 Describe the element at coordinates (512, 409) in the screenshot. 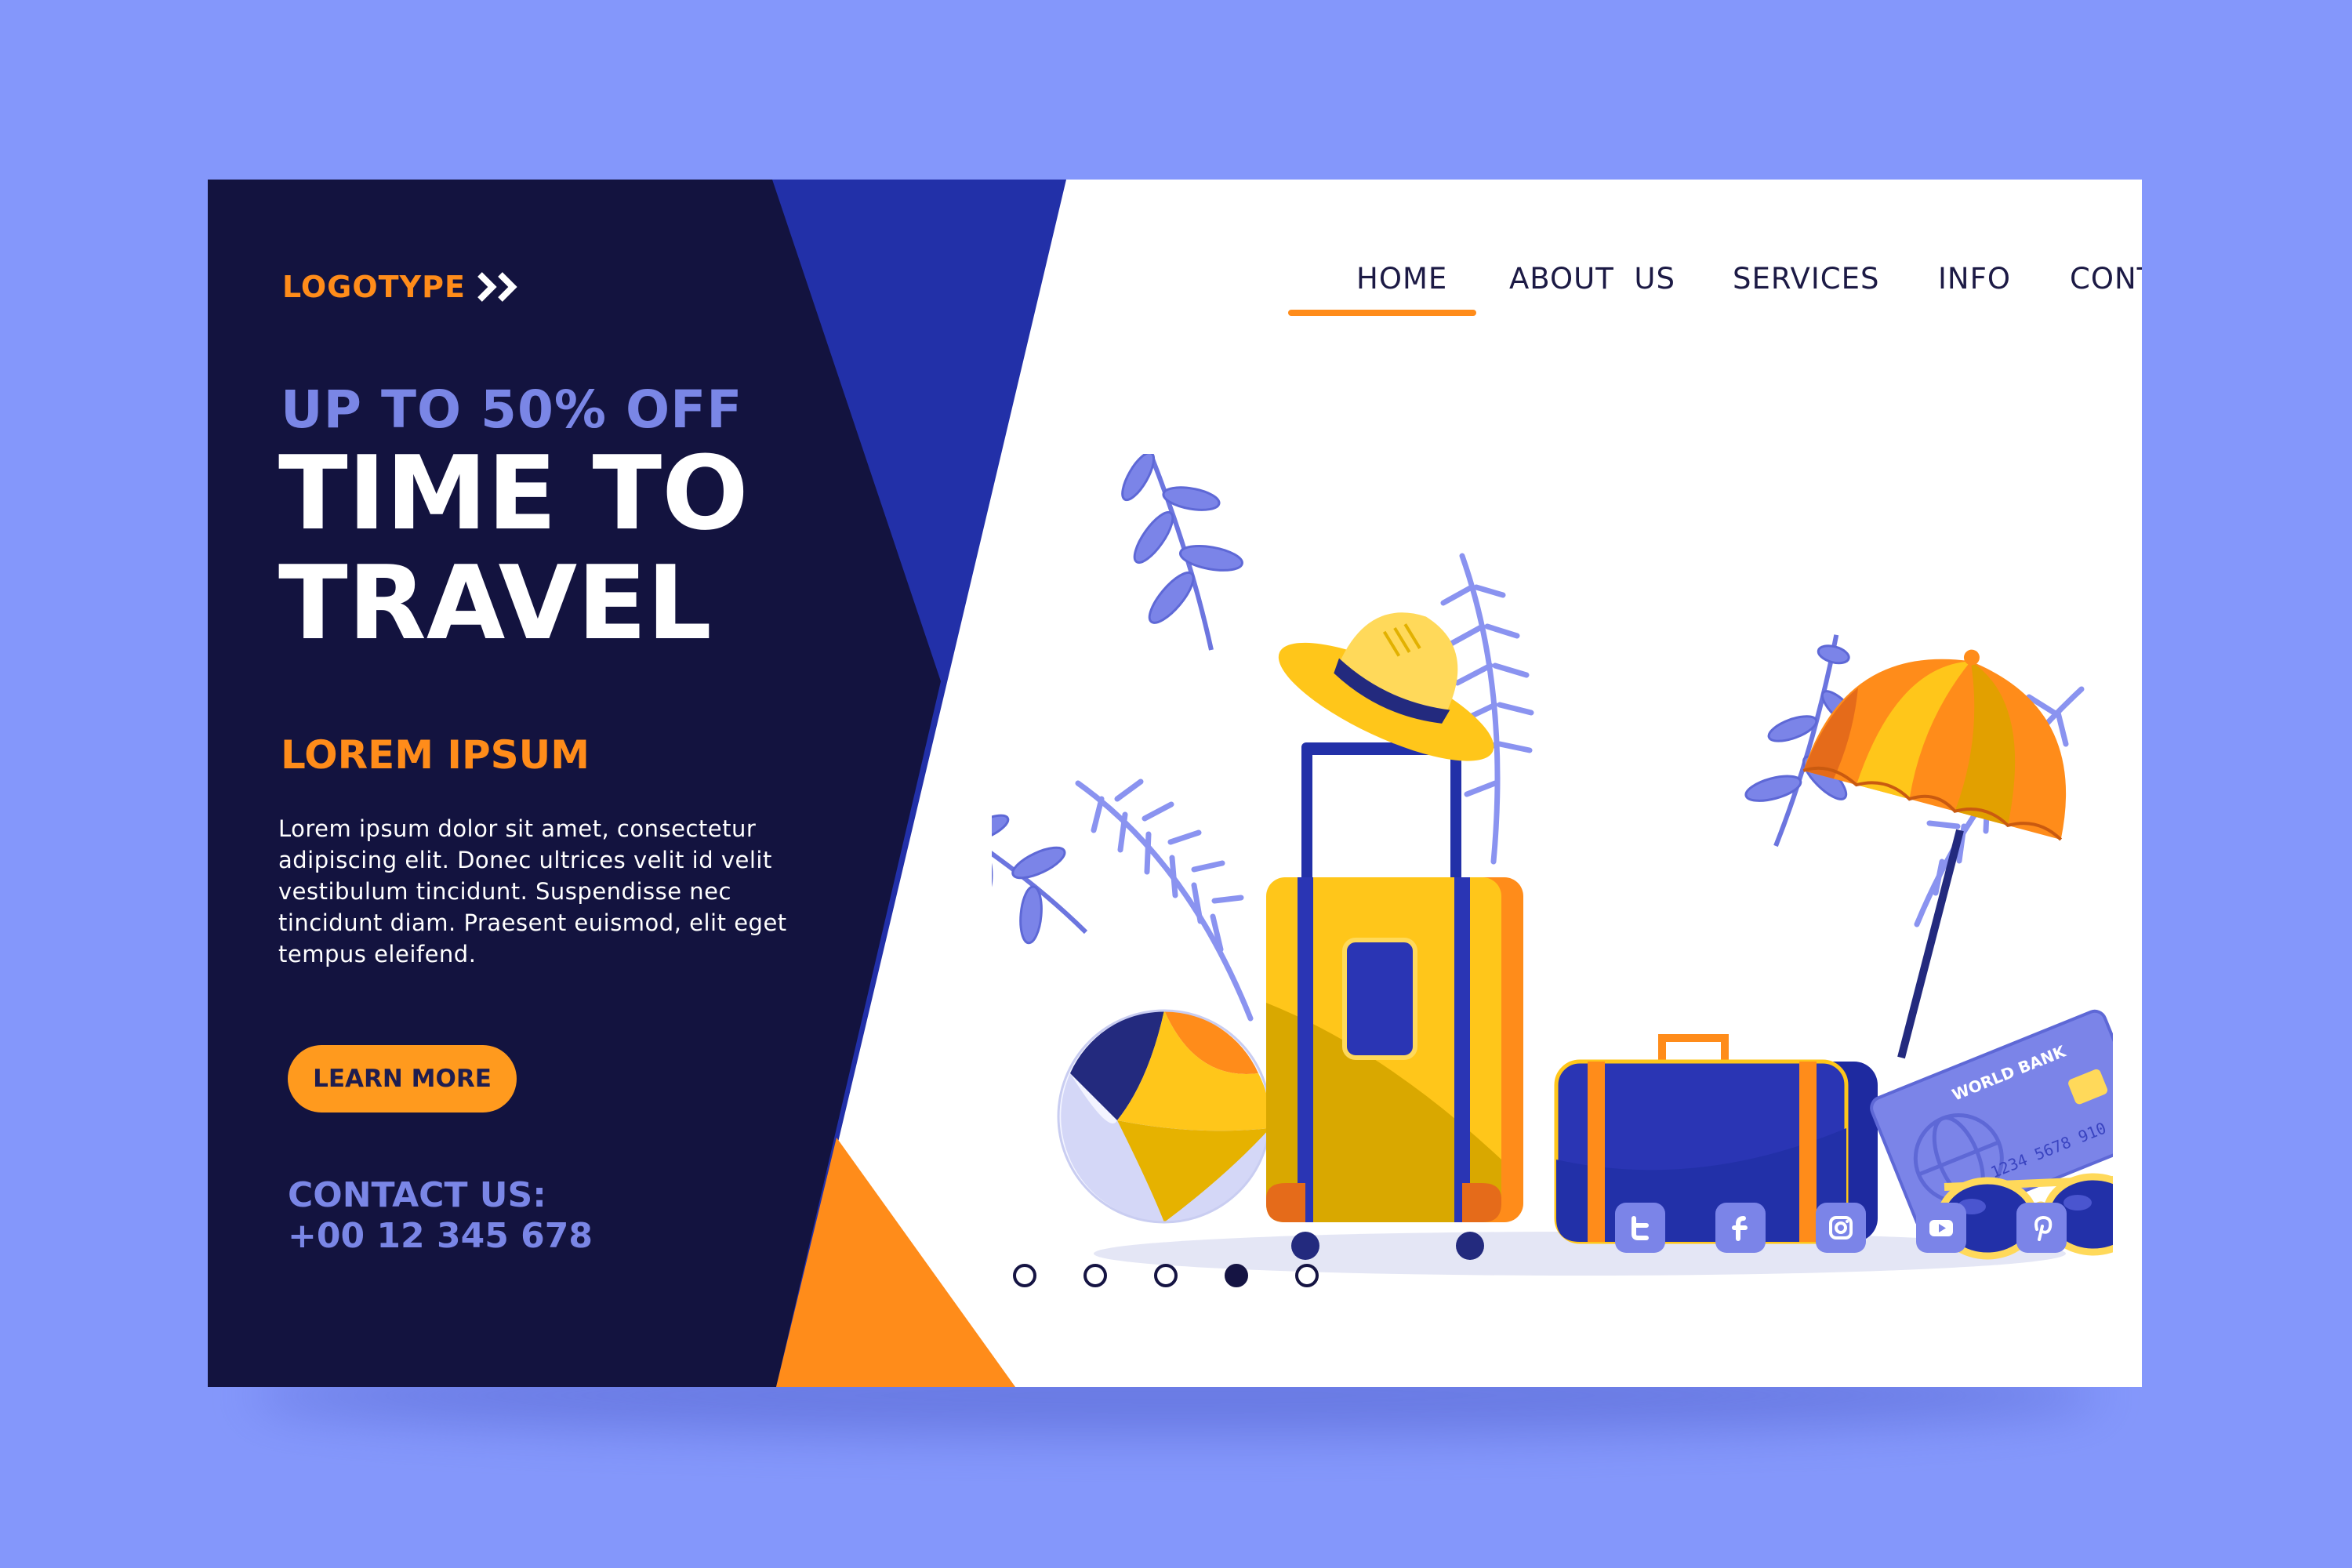

I see `promo-text: UP TO 50% OFF` at that location.